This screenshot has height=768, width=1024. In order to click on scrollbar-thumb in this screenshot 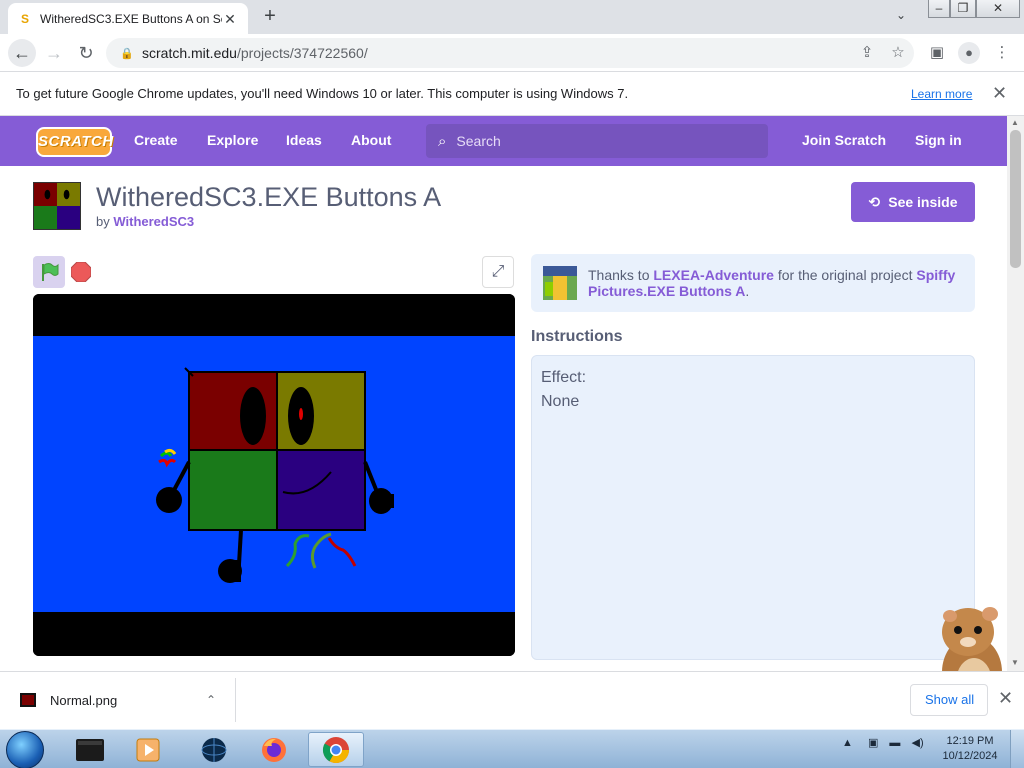, I will do `click(1015, 199)`.